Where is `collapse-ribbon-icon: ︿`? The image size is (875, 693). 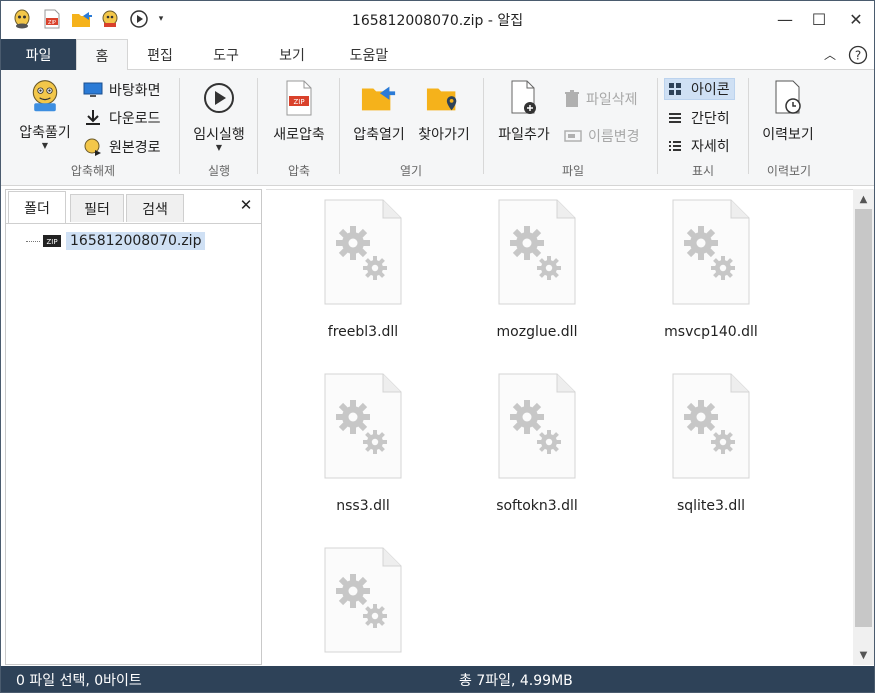
collapse-ribbon-icon: ︿ is located at coordinates (830, 54).